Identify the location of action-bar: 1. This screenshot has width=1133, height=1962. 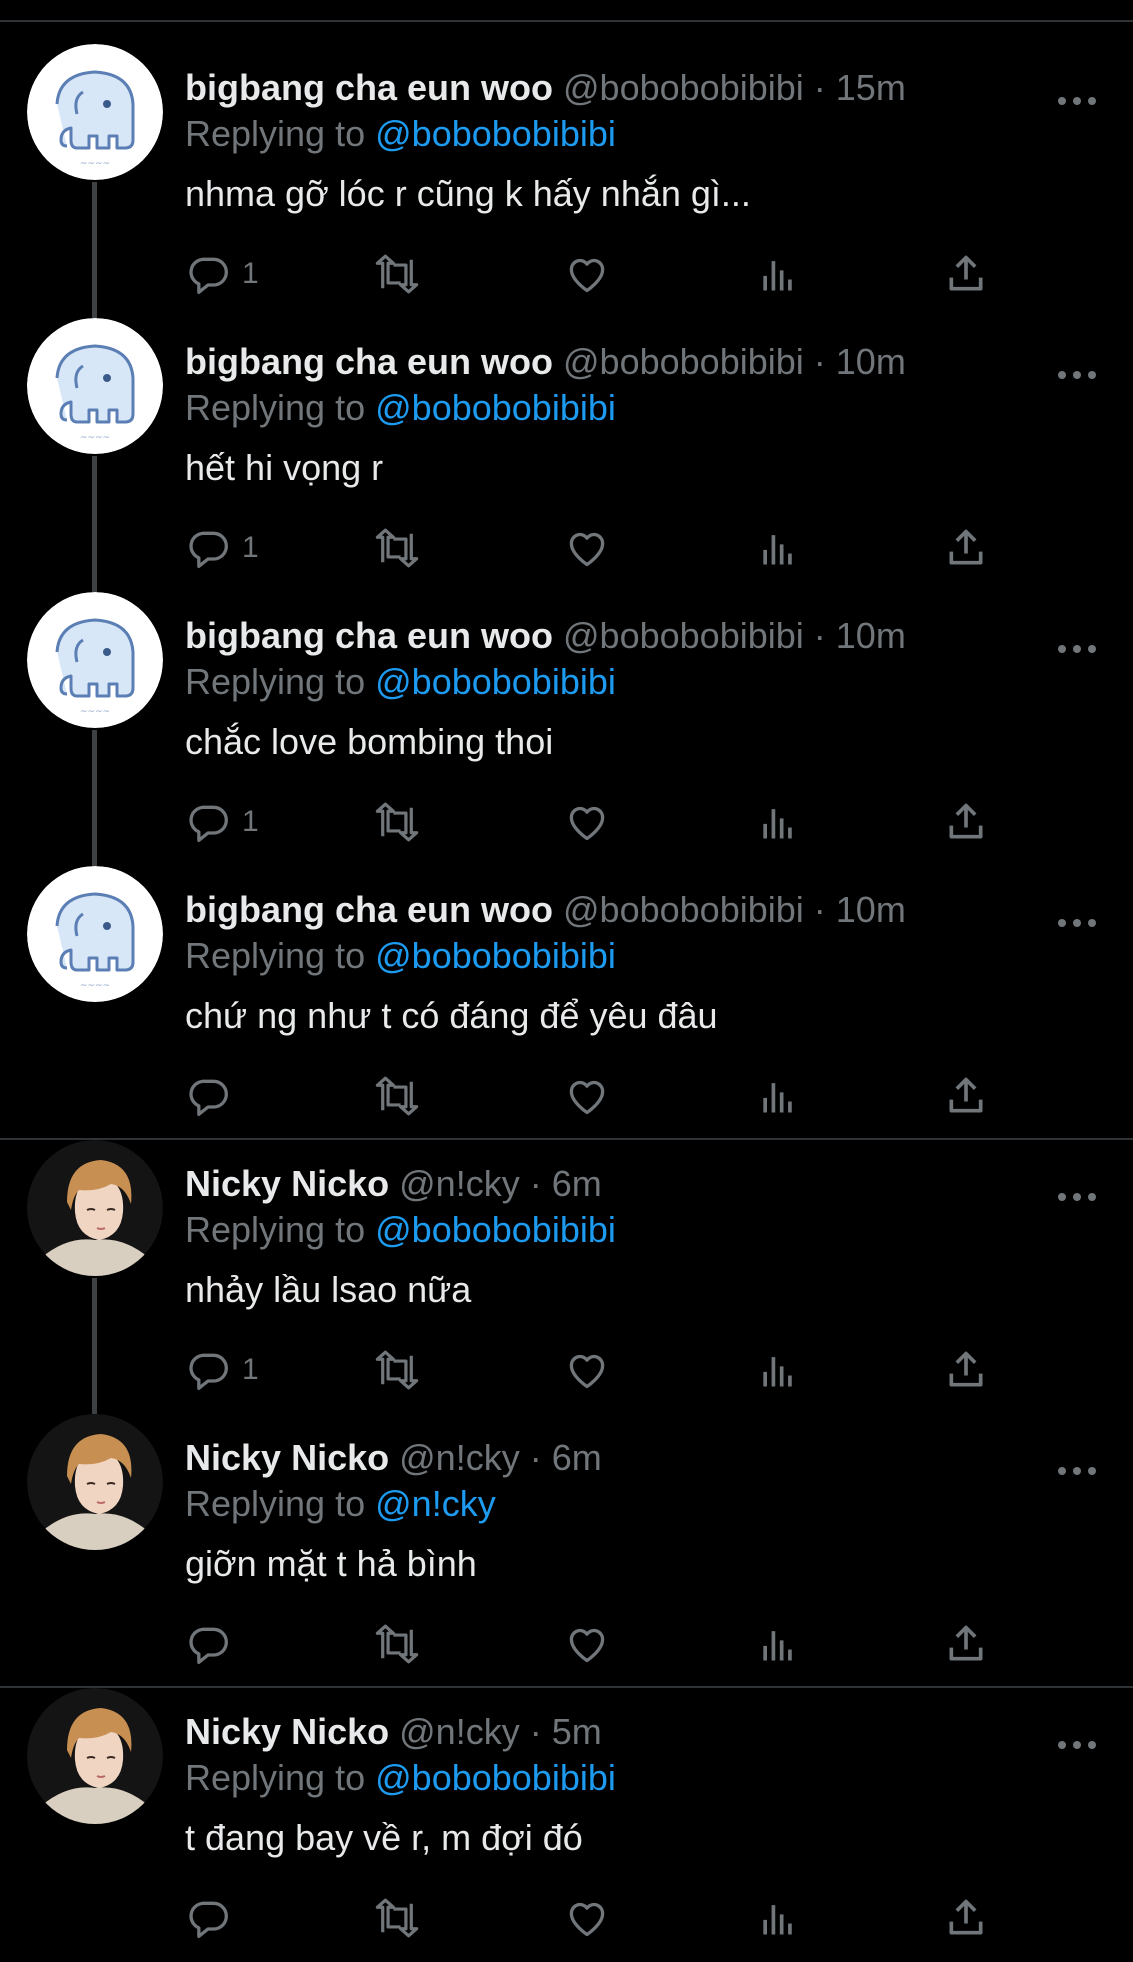
(566, 822).